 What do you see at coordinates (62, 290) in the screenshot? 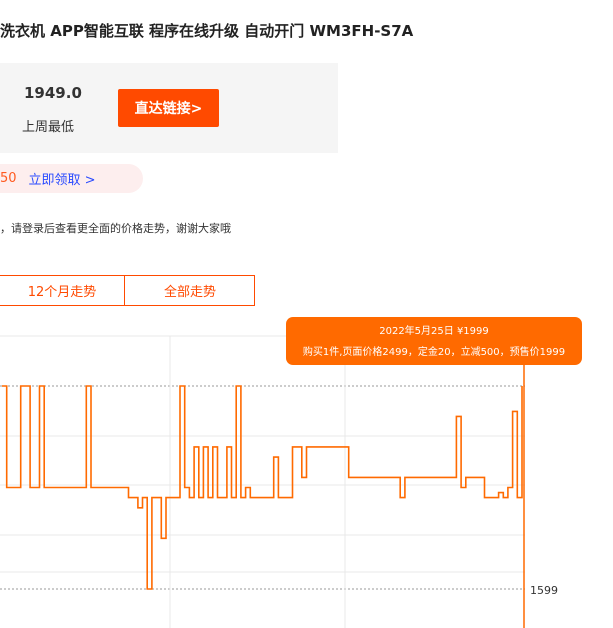
I see `tab-12-month-trend: 12个月走势` at bounding box center [62, 290].